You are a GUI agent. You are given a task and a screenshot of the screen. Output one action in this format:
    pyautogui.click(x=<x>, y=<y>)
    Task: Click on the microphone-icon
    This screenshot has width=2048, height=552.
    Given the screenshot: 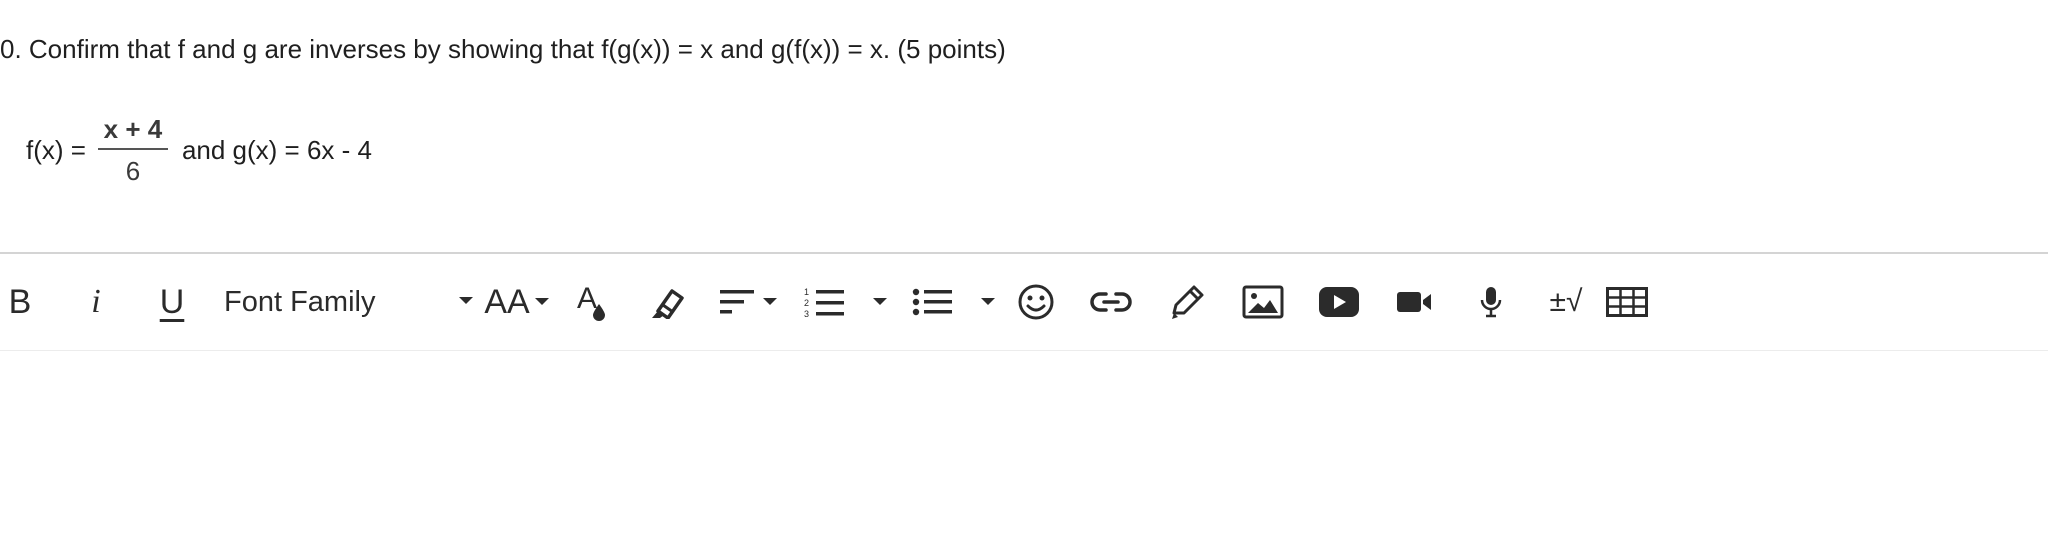 What is the action you would take?
    pyautogui.click(x=1491, y=302)
    